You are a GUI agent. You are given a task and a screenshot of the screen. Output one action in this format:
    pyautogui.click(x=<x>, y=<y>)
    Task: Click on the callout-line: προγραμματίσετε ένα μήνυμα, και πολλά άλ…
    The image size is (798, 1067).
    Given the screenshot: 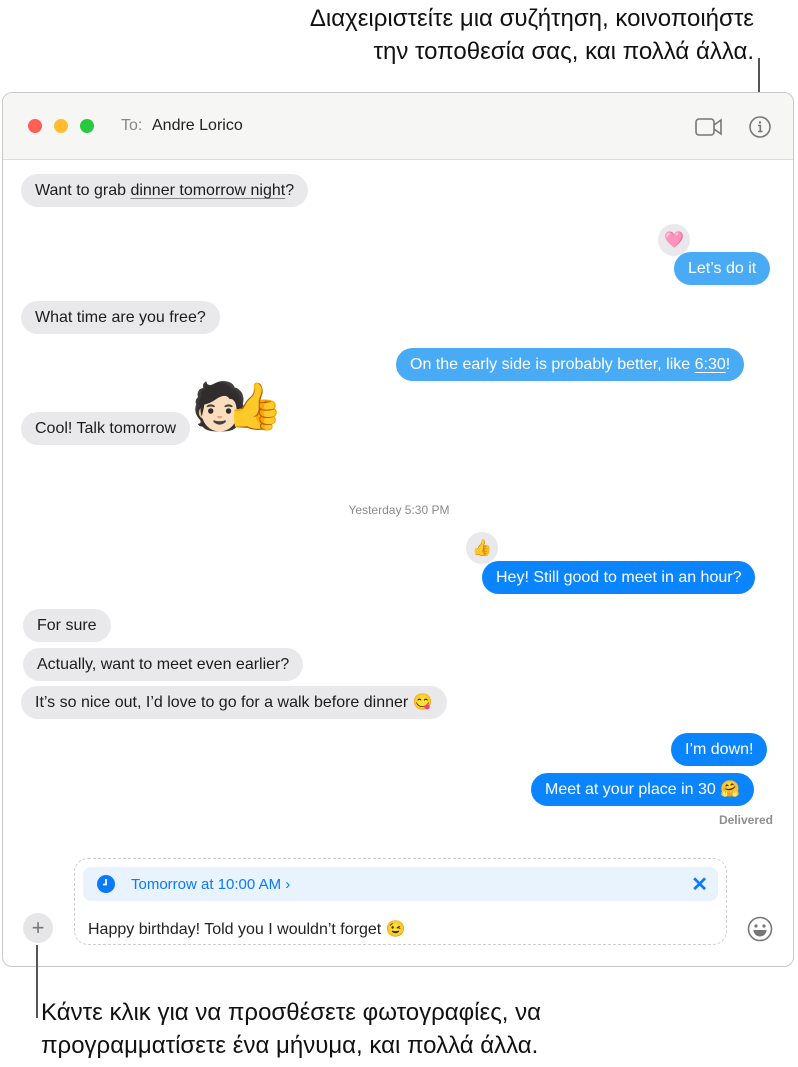 What is the action you would take?
    pyautogui.click(x=290, y=1045)
    